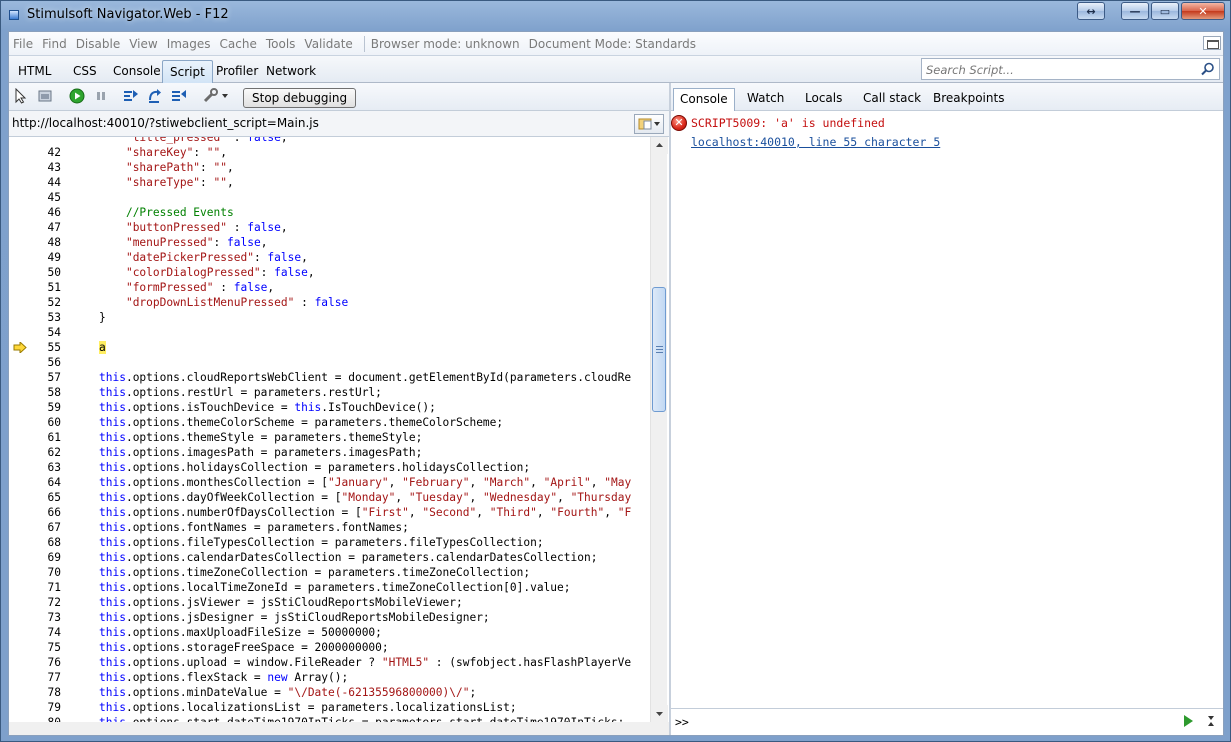  What do you see at coordinates (46, 392) in the screenshot?
I see `line-number: 58` at bounding box center [46, 392].